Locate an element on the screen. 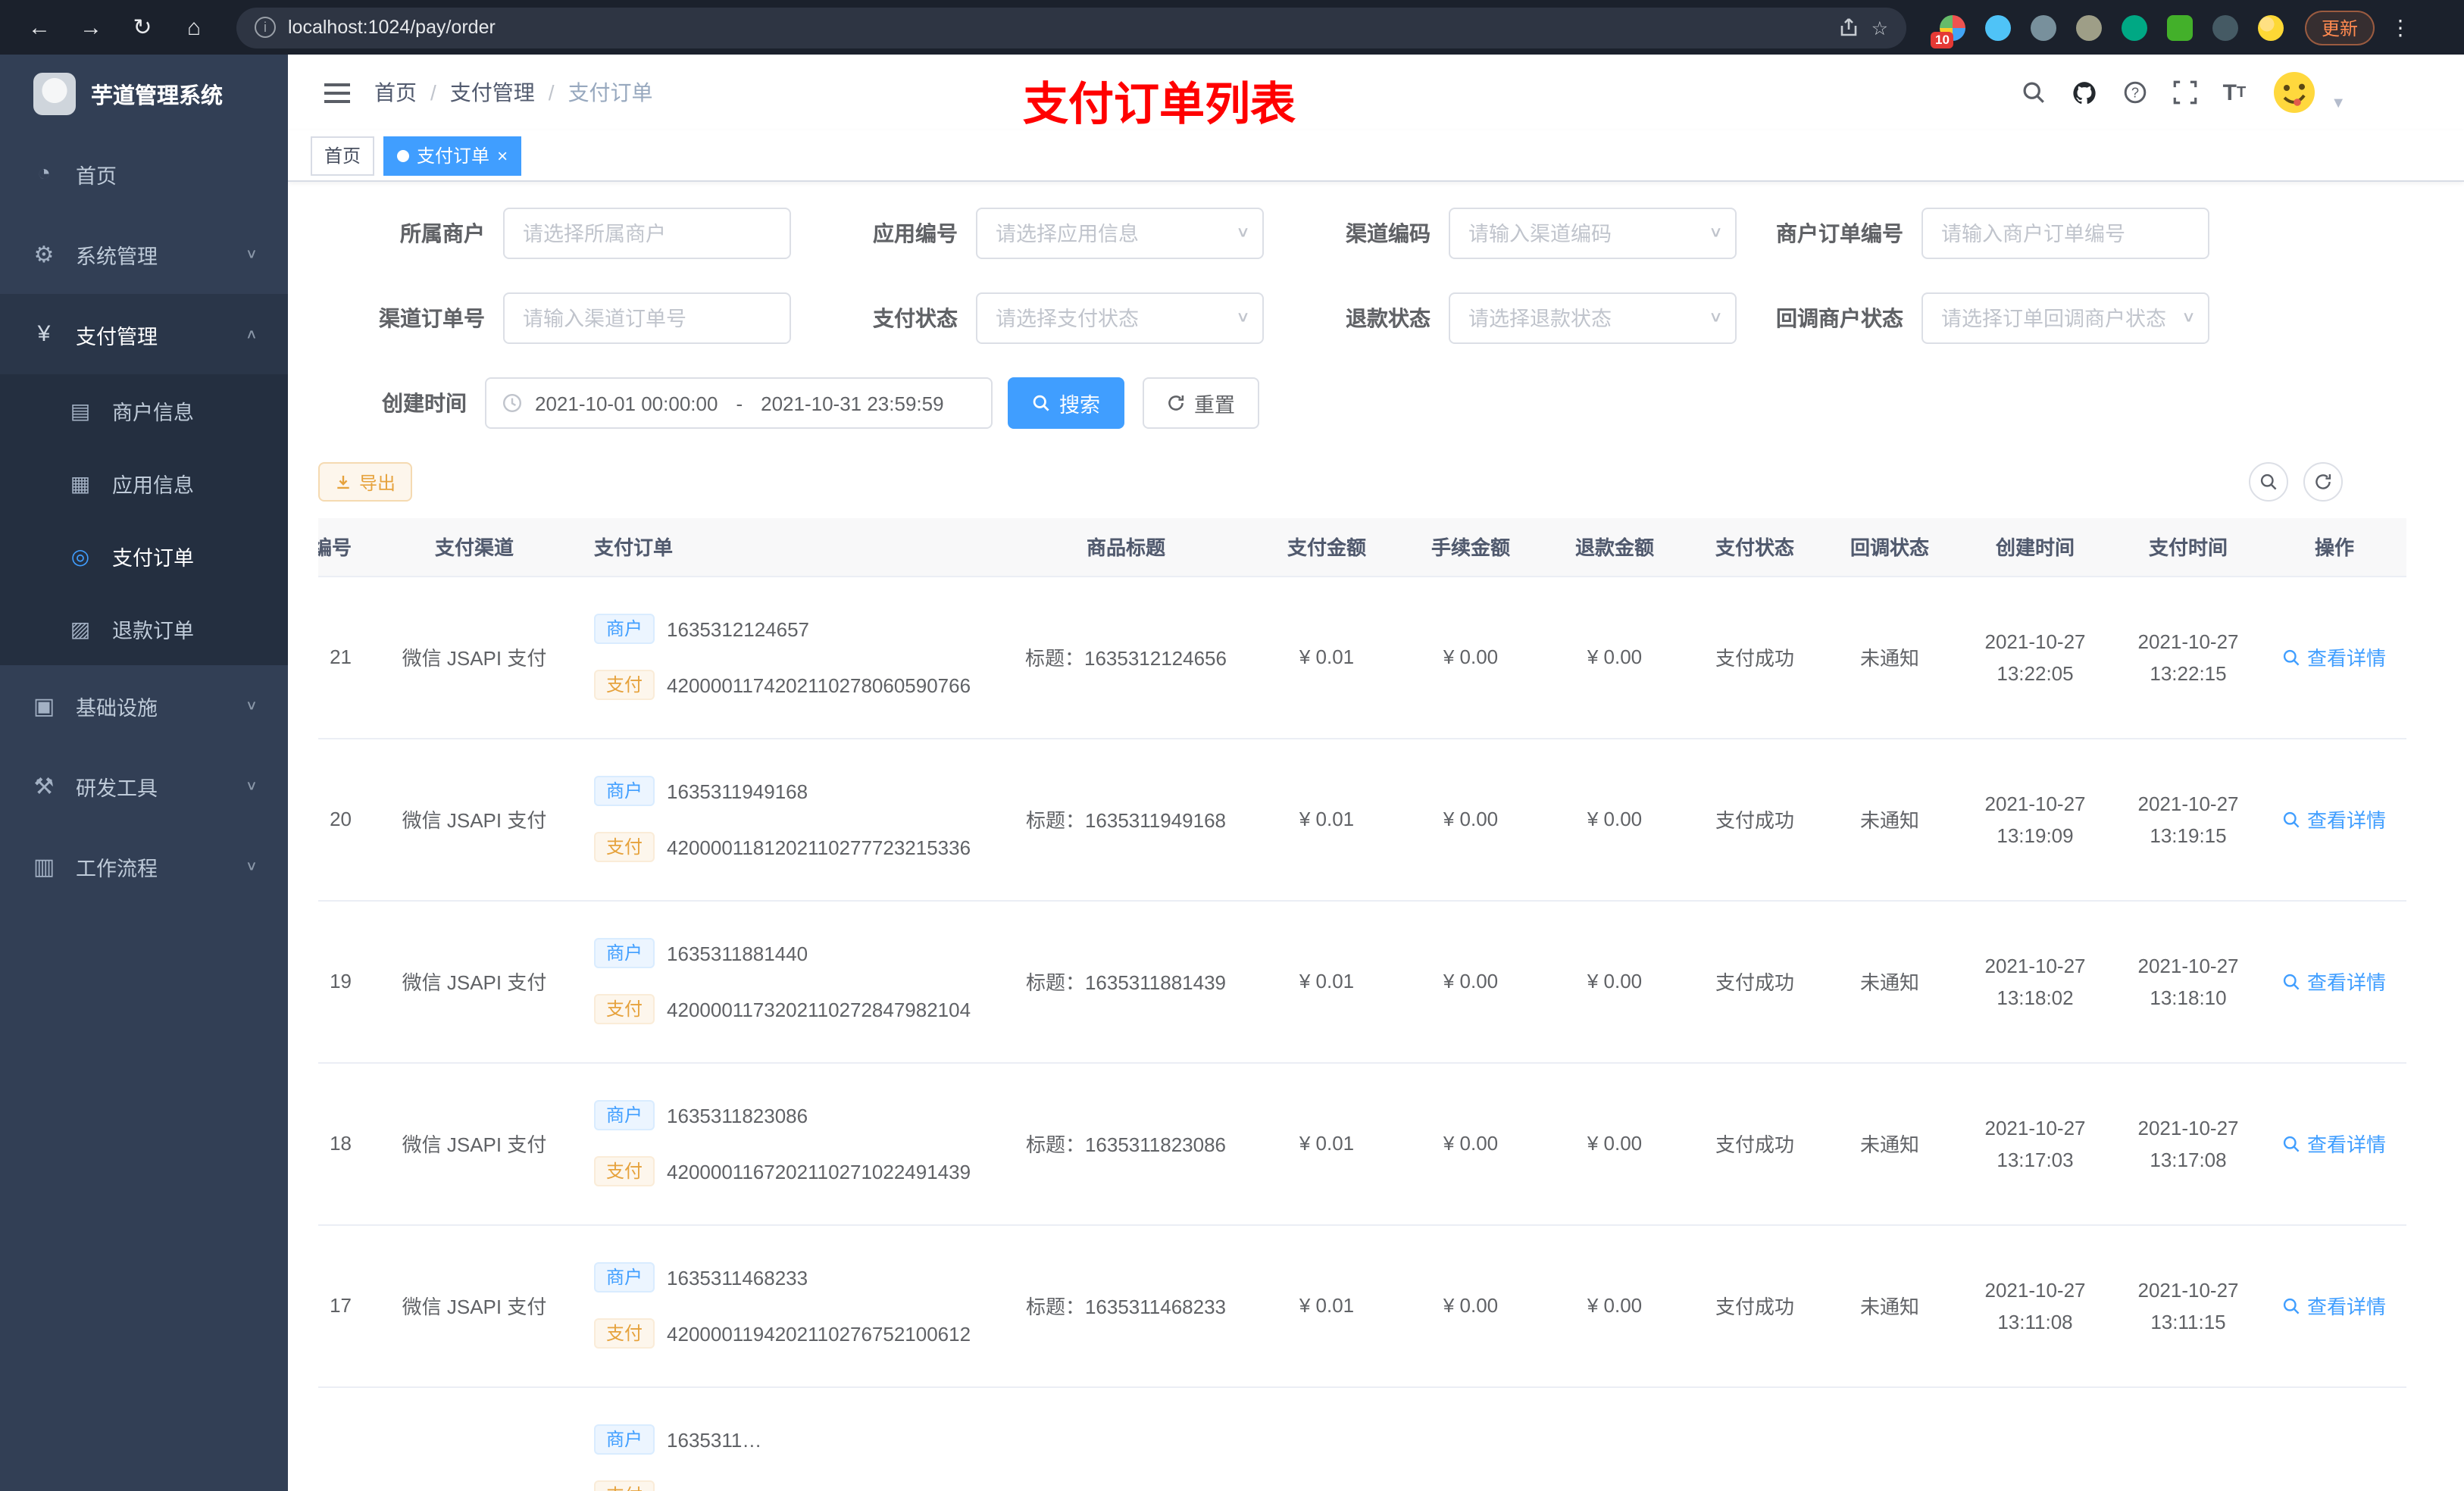 This screenshot has width=2464, height=1491. user-avatar is located at coordinates (2294, 92).